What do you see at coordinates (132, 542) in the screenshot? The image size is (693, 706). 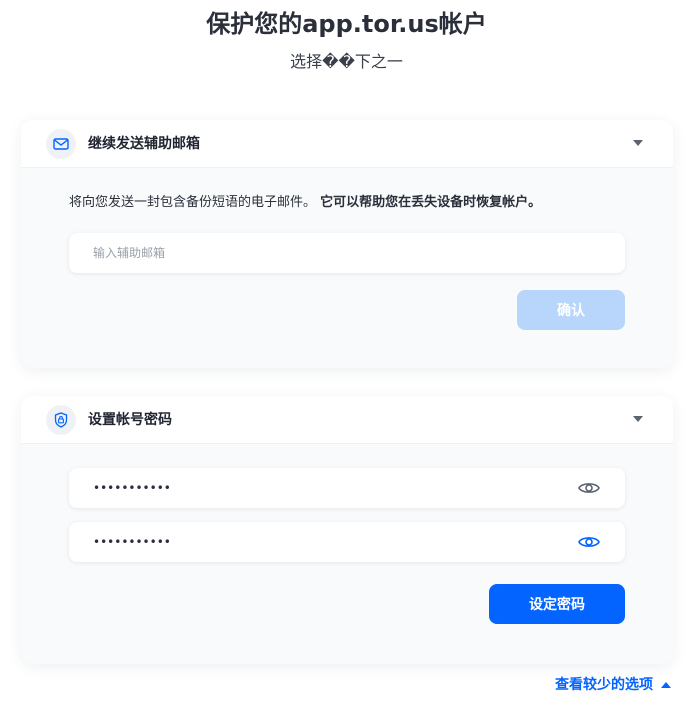 I see `confirm-password-value: •••••••••••` at bounding box center [132, 542].